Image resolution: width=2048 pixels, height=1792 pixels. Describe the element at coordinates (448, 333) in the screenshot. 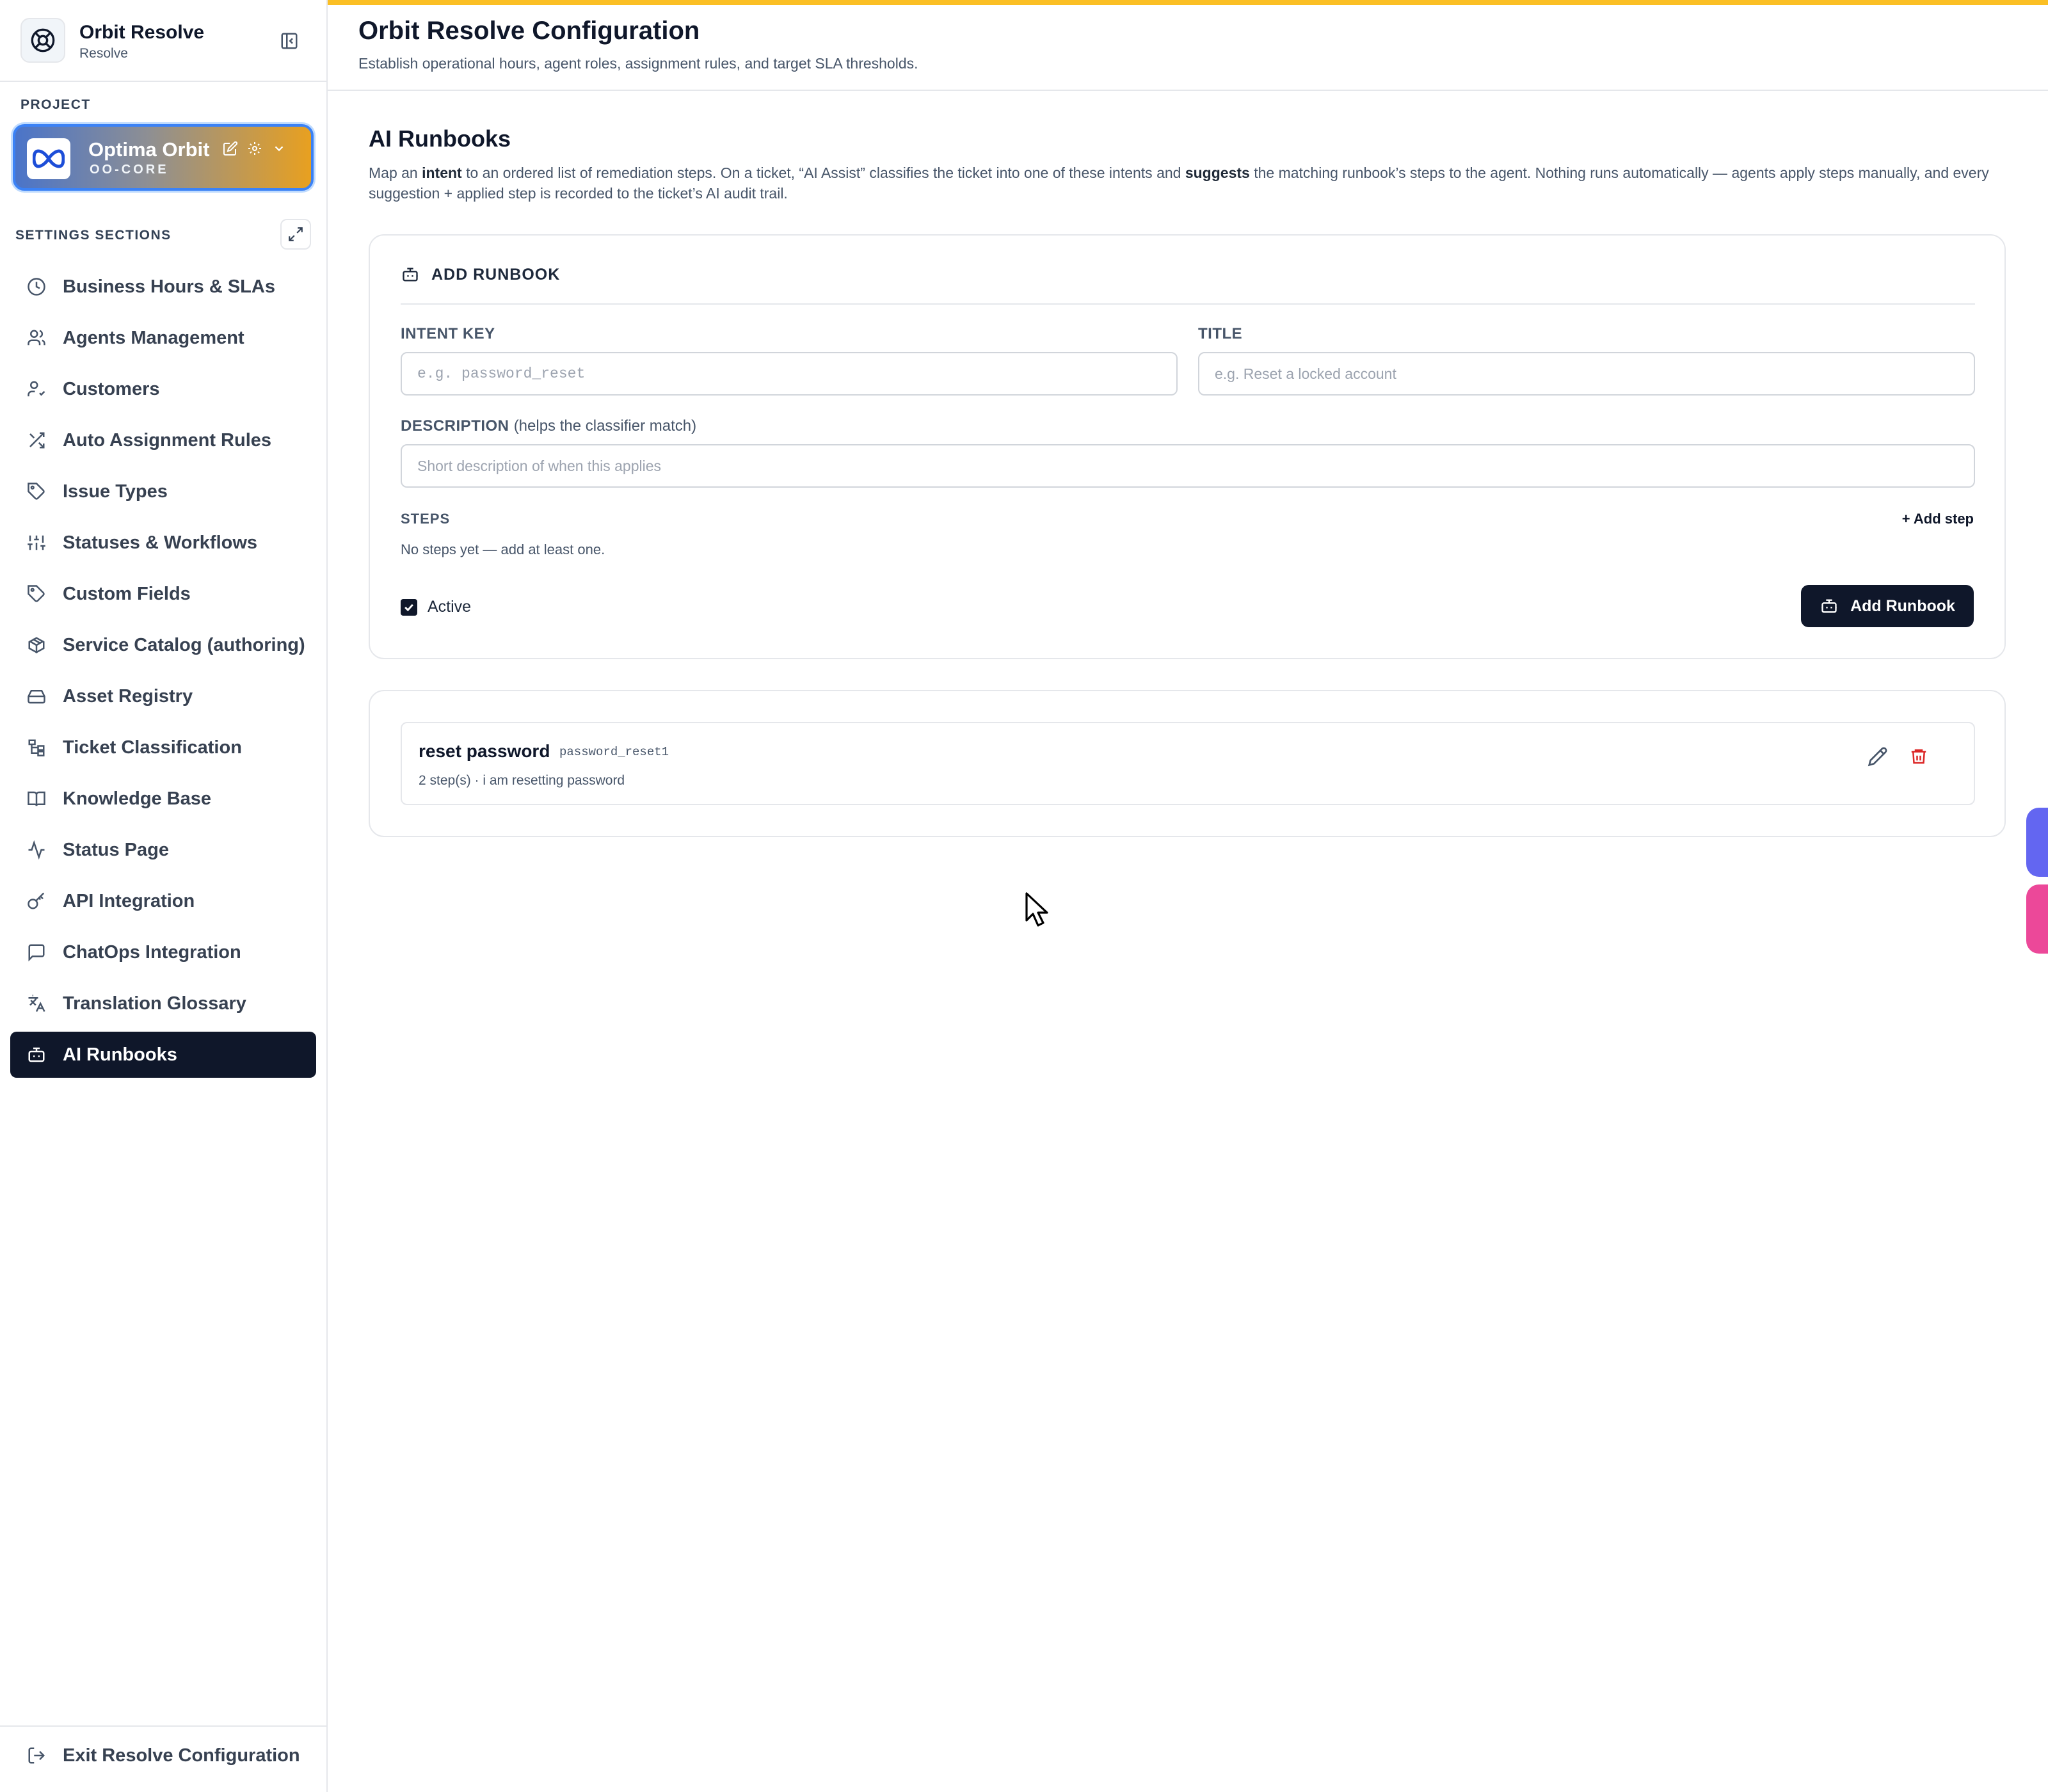

I see `intent-key-label: INTENT KEY` at that location.